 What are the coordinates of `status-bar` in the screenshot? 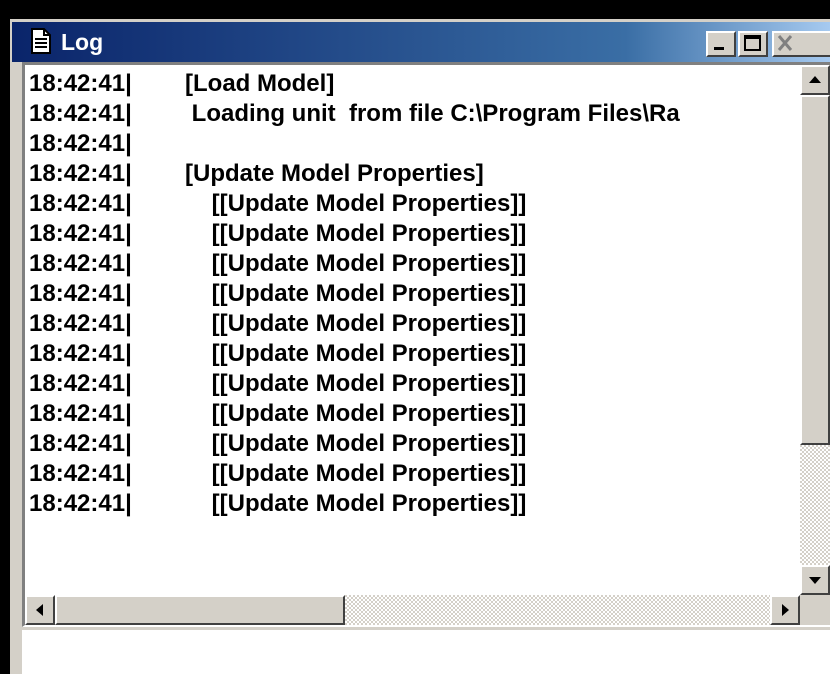 It's located at (426, 650).